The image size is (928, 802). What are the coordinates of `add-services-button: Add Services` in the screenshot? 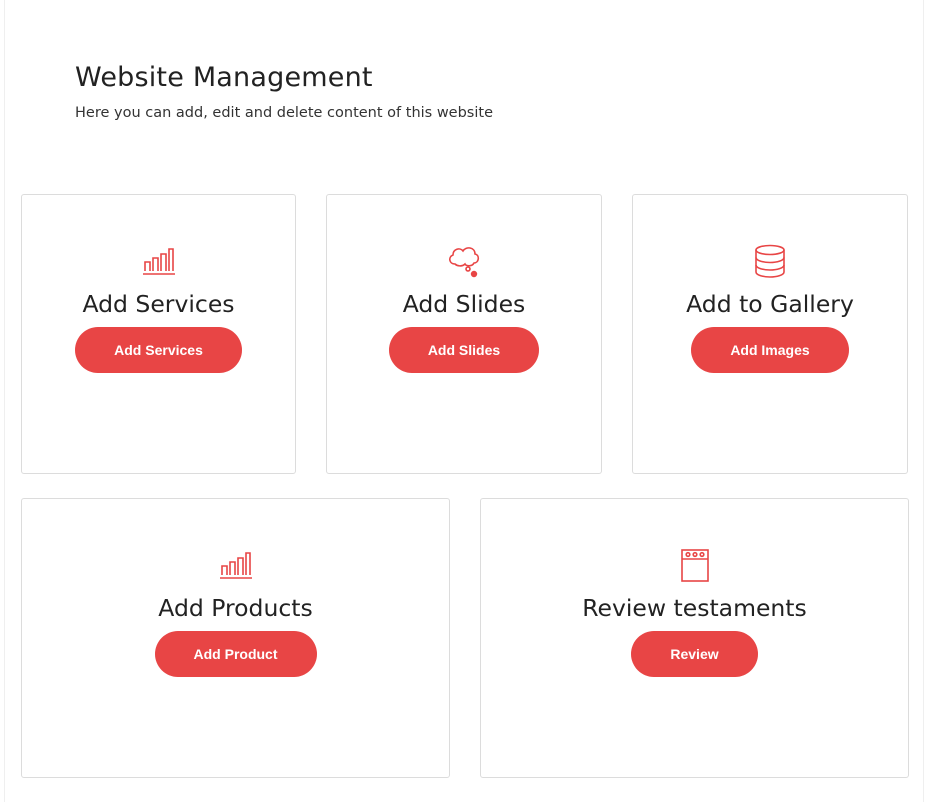 It's located at (158, 350).